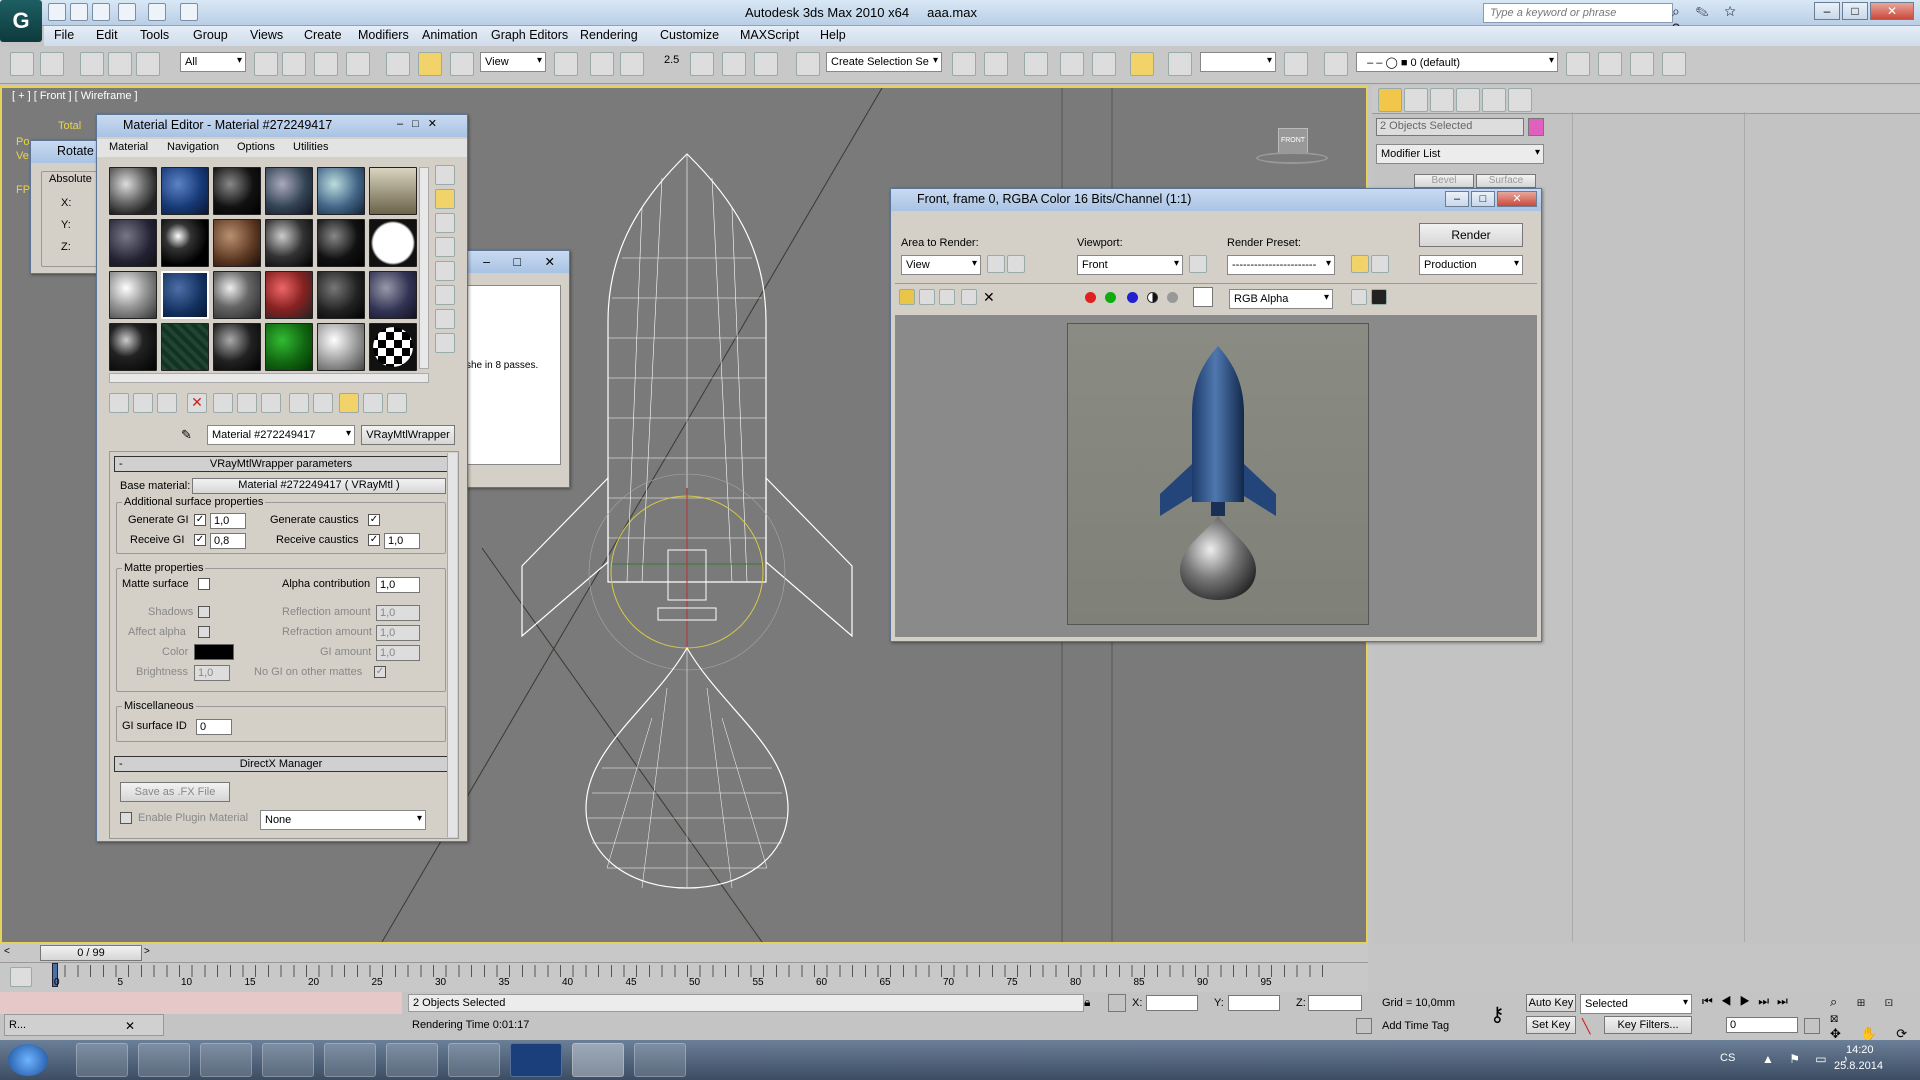  Describe the element at coordinates (204, 584) in the screenshot. I see `matte-surface-checkbox` at that location.